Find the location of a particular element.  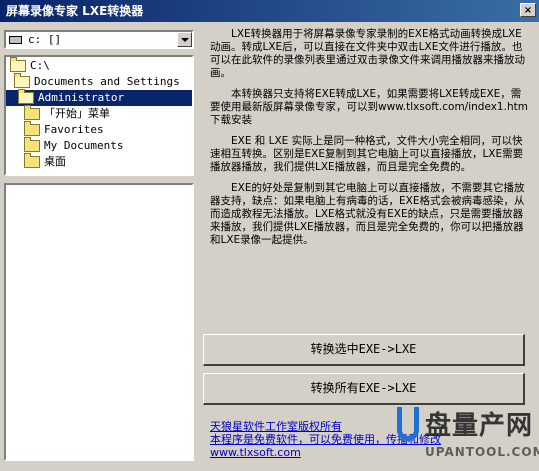

close-button: × is located at coordinates (528, 10).